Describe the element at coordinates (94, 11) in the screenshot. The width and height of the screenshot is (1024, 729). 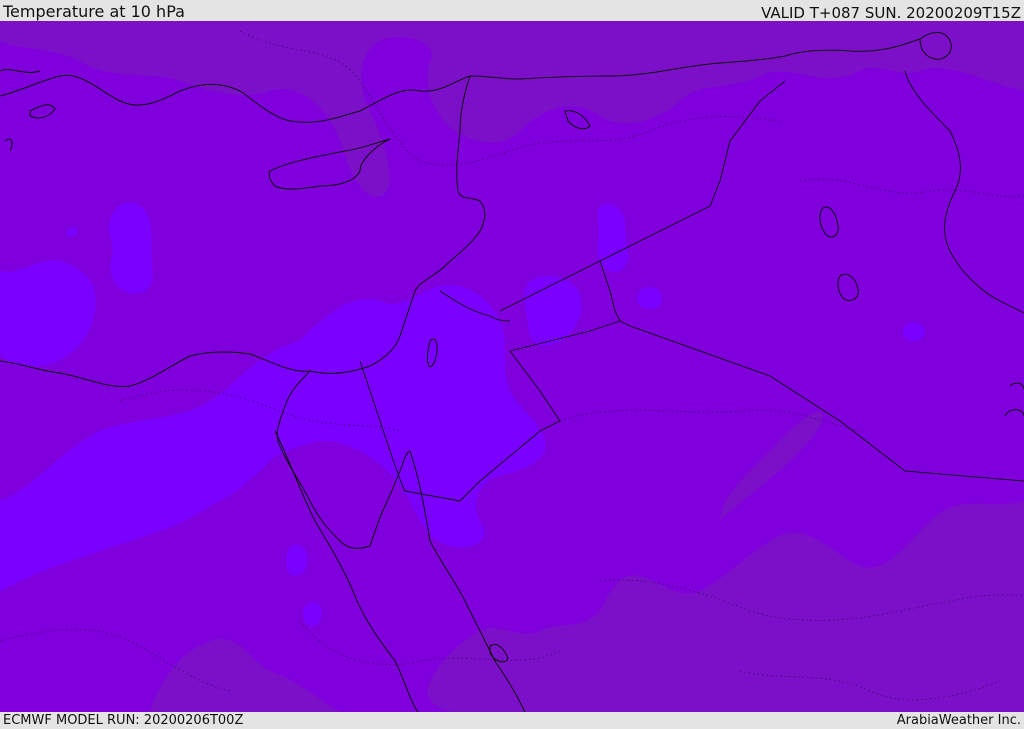
I see `map-title: Temperature at 10 hPa` at that location.